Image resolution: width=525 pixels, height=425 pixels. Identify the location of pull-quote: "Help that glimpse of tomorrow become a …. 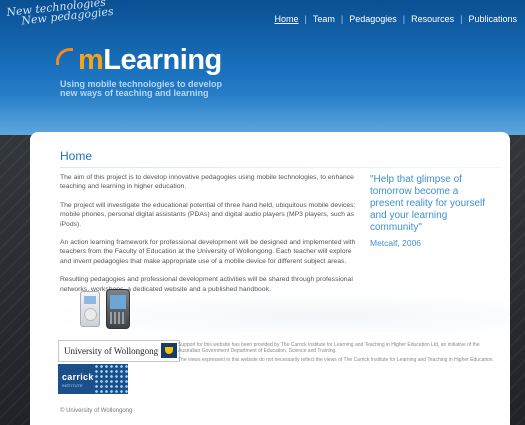
(428, 203).